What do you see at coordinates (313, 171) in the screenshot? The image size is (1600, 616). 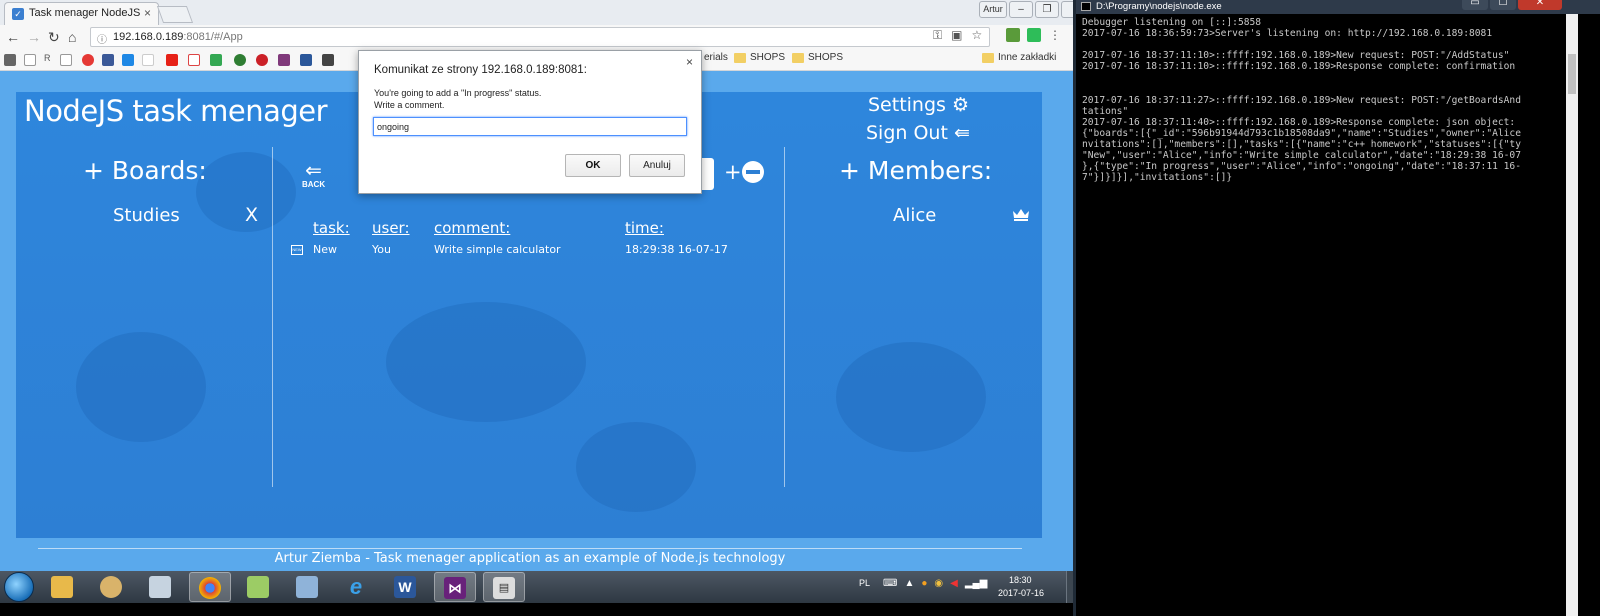 I see `back-arrow-icon: ⇐` at bounding box center [313, 171].